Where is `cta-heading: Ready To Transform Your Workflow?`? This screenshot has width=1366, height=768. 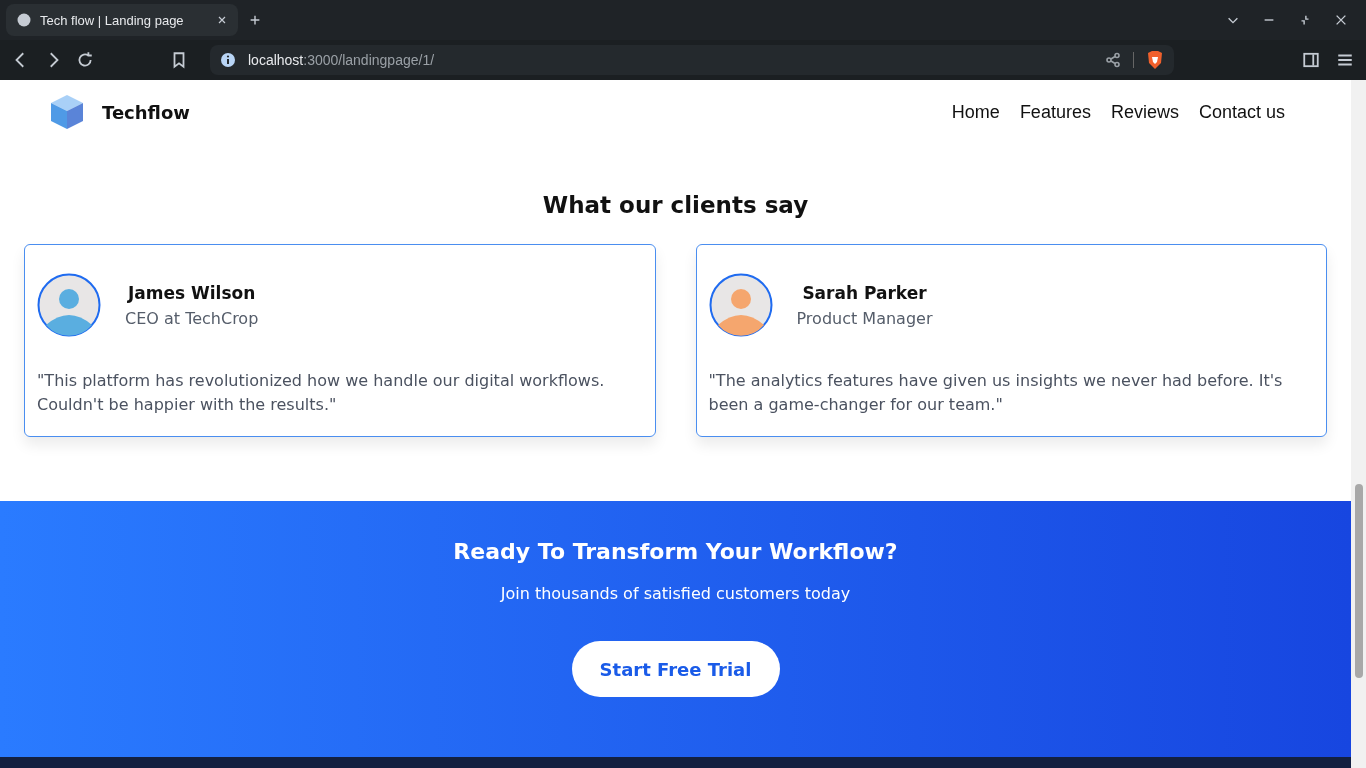 cta-heading: Ready To Transform Your Workflow? is located at coordinates (675, 551).